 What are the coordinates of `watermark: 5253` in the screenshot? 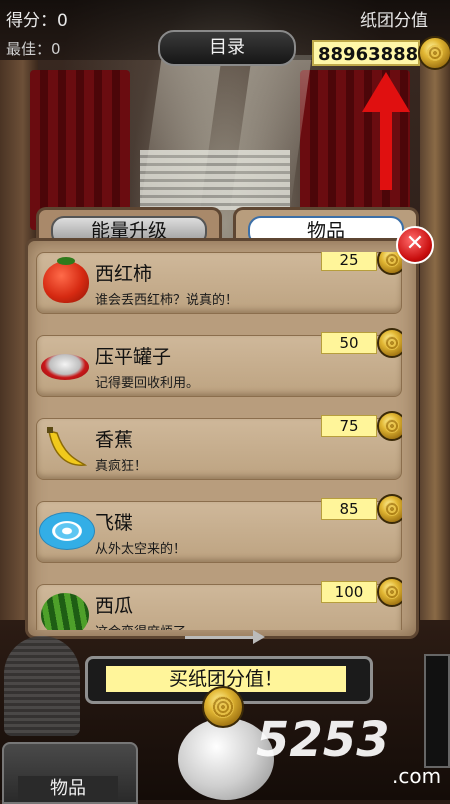 It's located at (323, 740).